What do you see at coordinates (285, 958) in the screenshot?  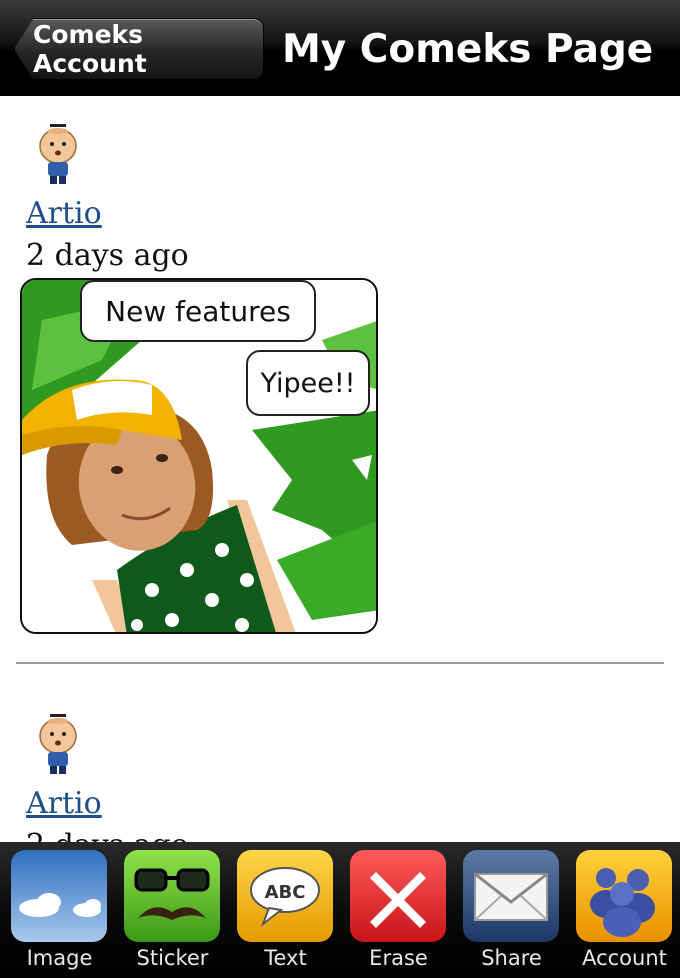 I see `tab-label: Text` at bounding box center [285, 958].